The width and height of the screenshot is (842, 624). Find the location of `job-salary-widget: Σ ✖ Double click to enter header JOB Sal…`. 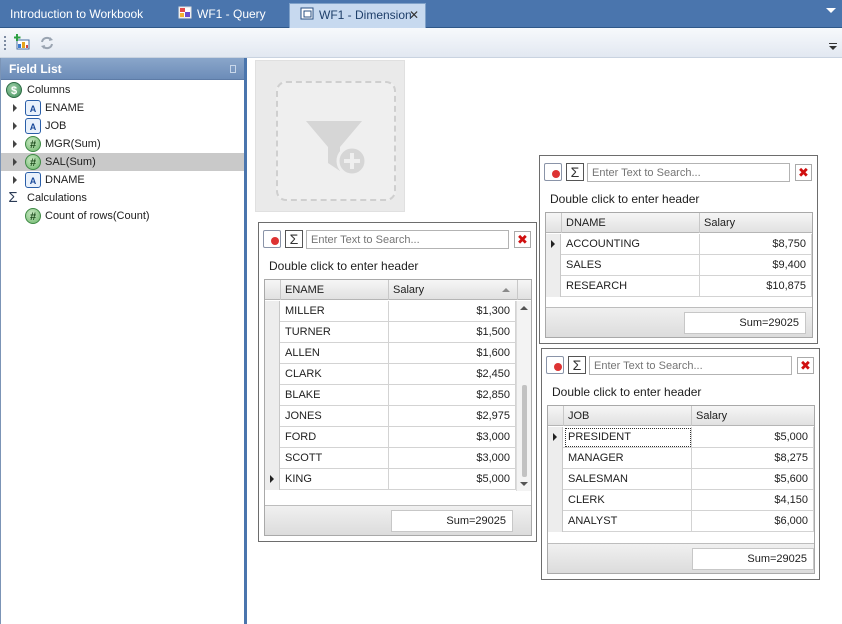

job-salary-widget: Σ ✖ Double click to enter header JOB Sal… is located at coordinates (680, 464).